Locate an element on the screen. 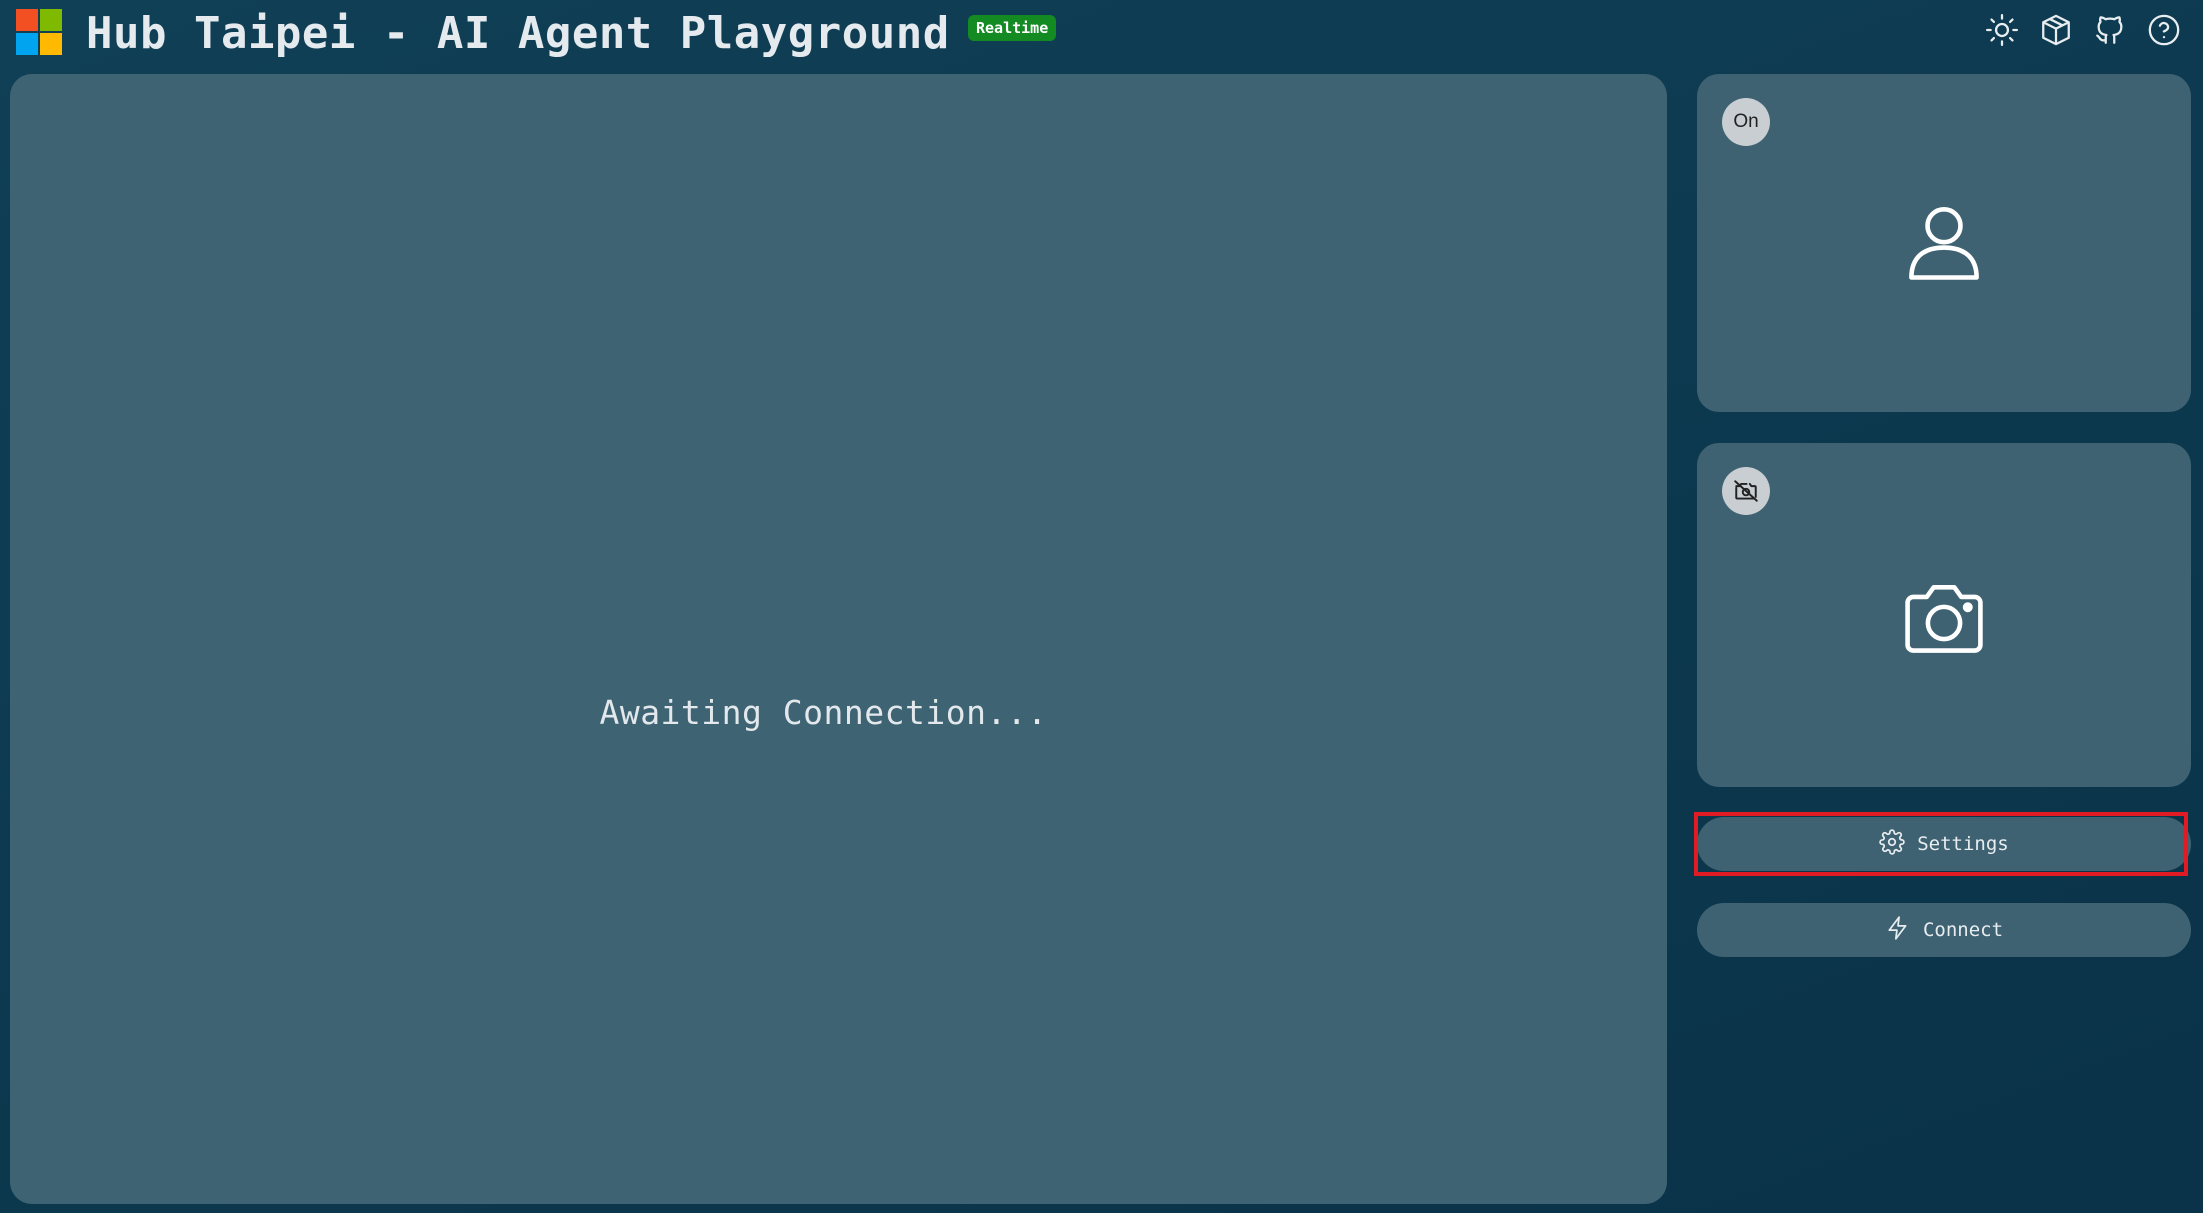  camera-card is located at coordinates (1944, 615).